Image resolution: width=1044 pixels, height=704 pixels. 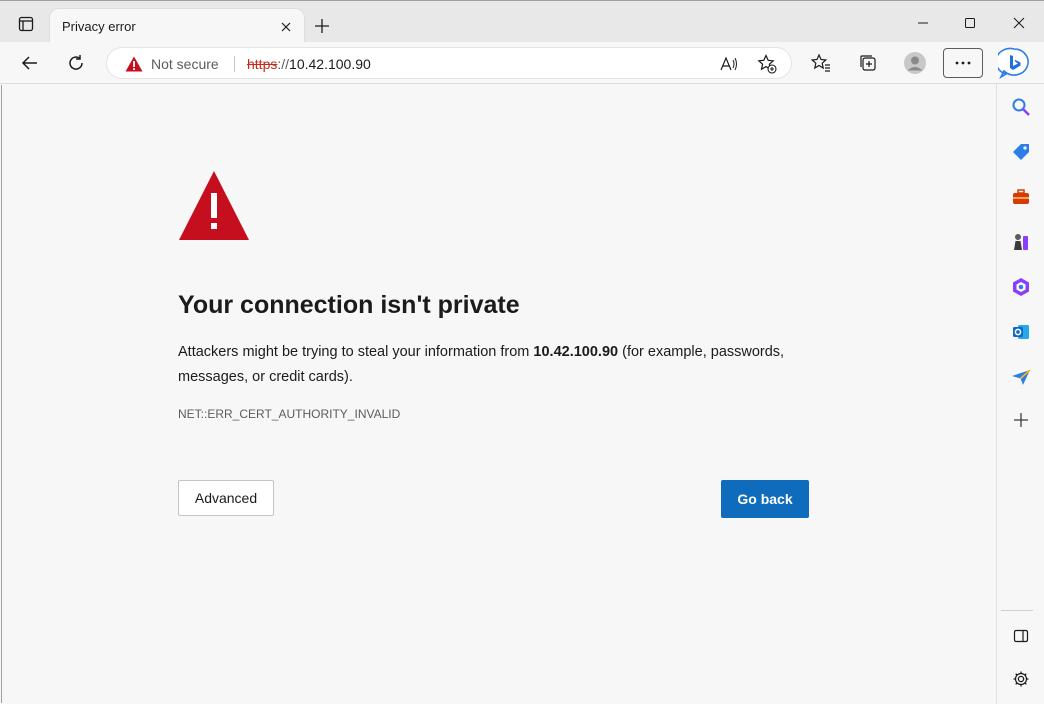 I want to click on more-icon, so click(x=963, y=63).